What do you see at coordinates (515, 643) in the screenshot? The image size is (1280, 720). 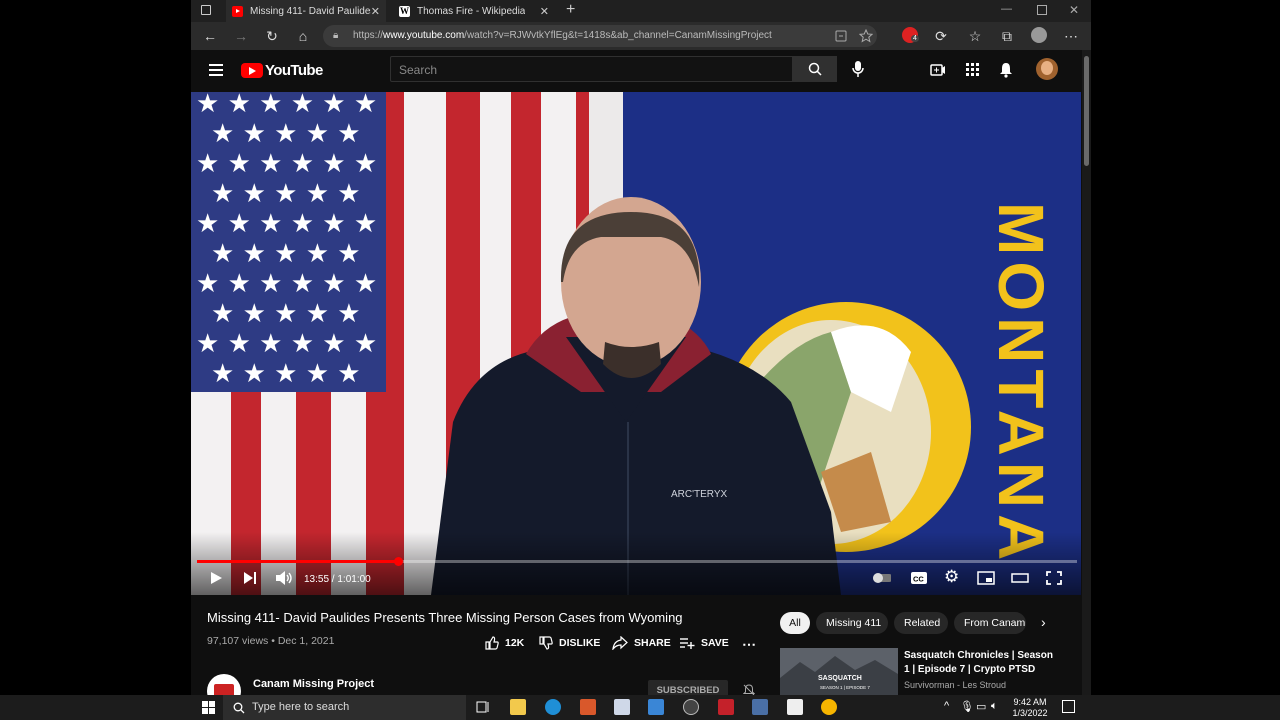 I see `like-count: 12K` at bounding box center [515, 643].